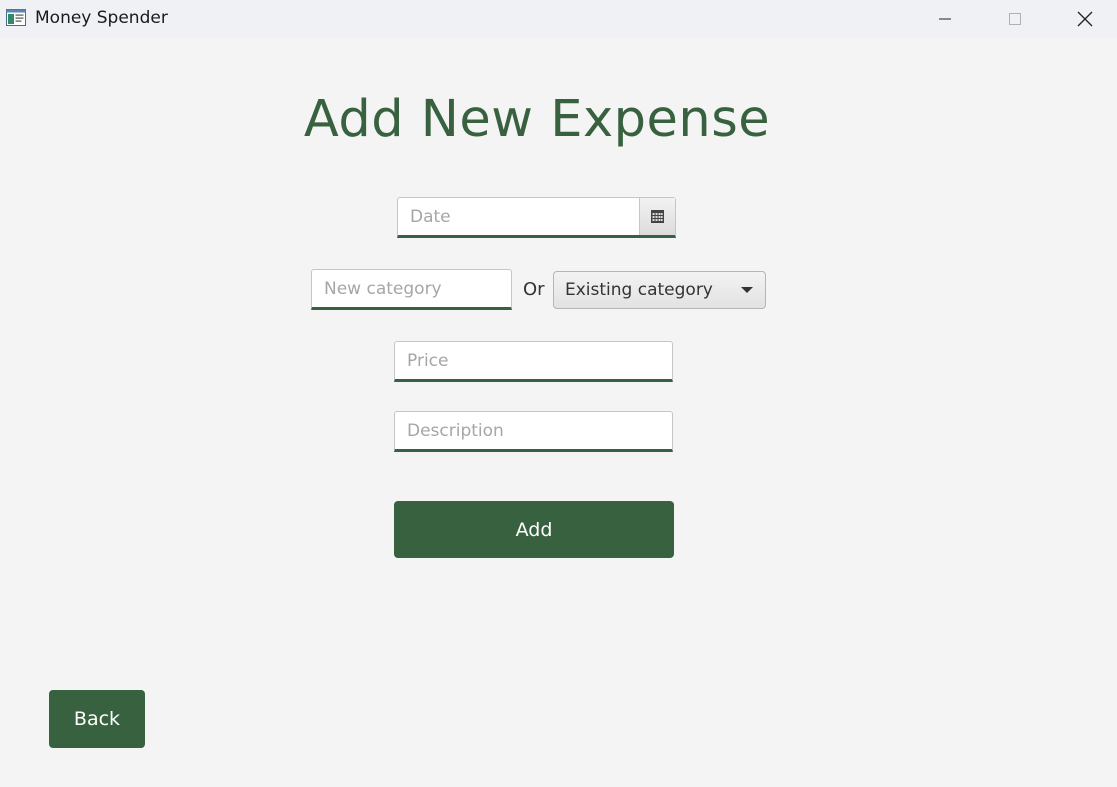 Image resolution: width=1117 pixels, height=787 pixels. Describe the element at coordinates (533, 431) in the screenshot. I see `description-input` at that location.